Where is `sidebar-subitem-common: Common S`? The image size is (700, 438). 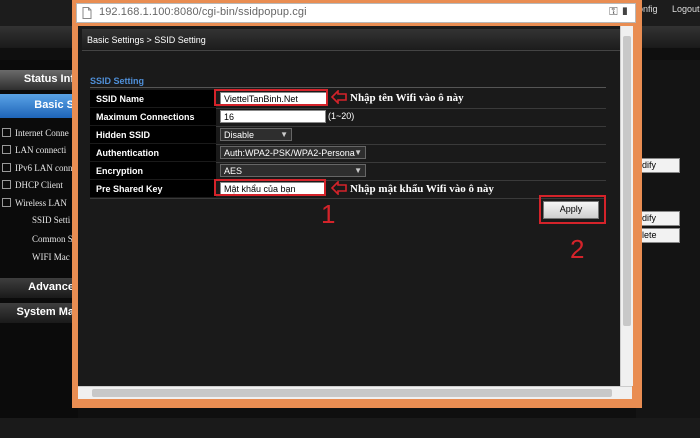 sidebar-subitem-common: Common S is located at coordinates (52, 239).